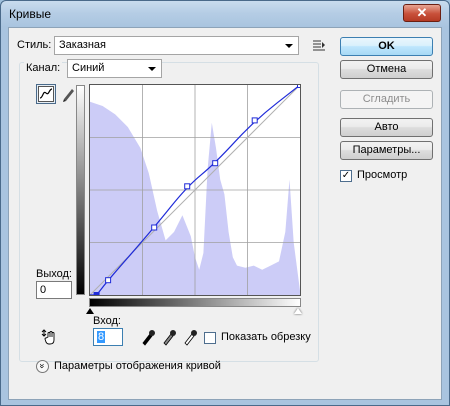 The height and width of the screenshot is (406, 450). I want to click on eyedropper-black-icon, so click(148, 338).